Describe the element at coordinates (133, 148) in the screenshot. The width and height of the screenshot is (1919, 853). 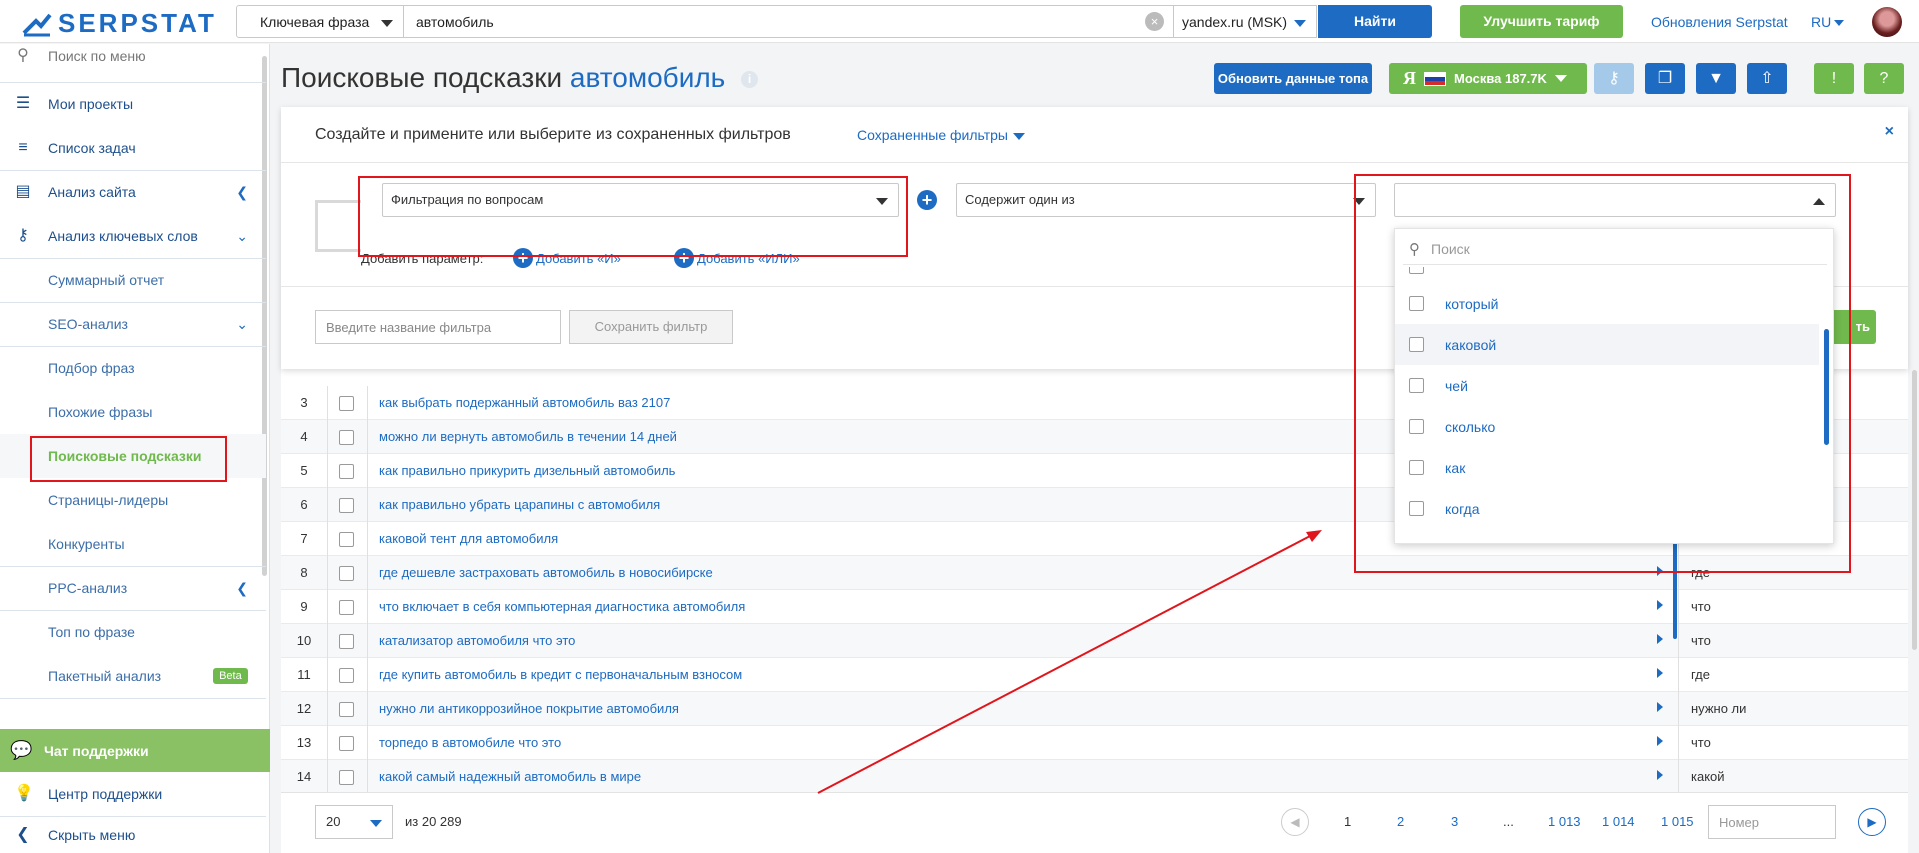
I see `sidebar-item-tasks: ≡ Список задач` at that location.